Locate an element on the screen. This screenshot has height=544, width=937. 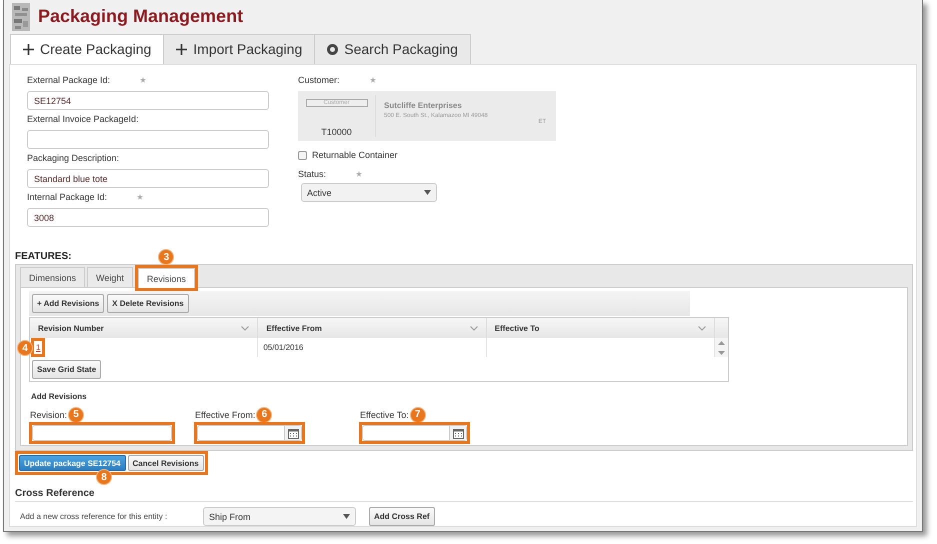
callout-badge: 7 is located at coordinates (417, 415).